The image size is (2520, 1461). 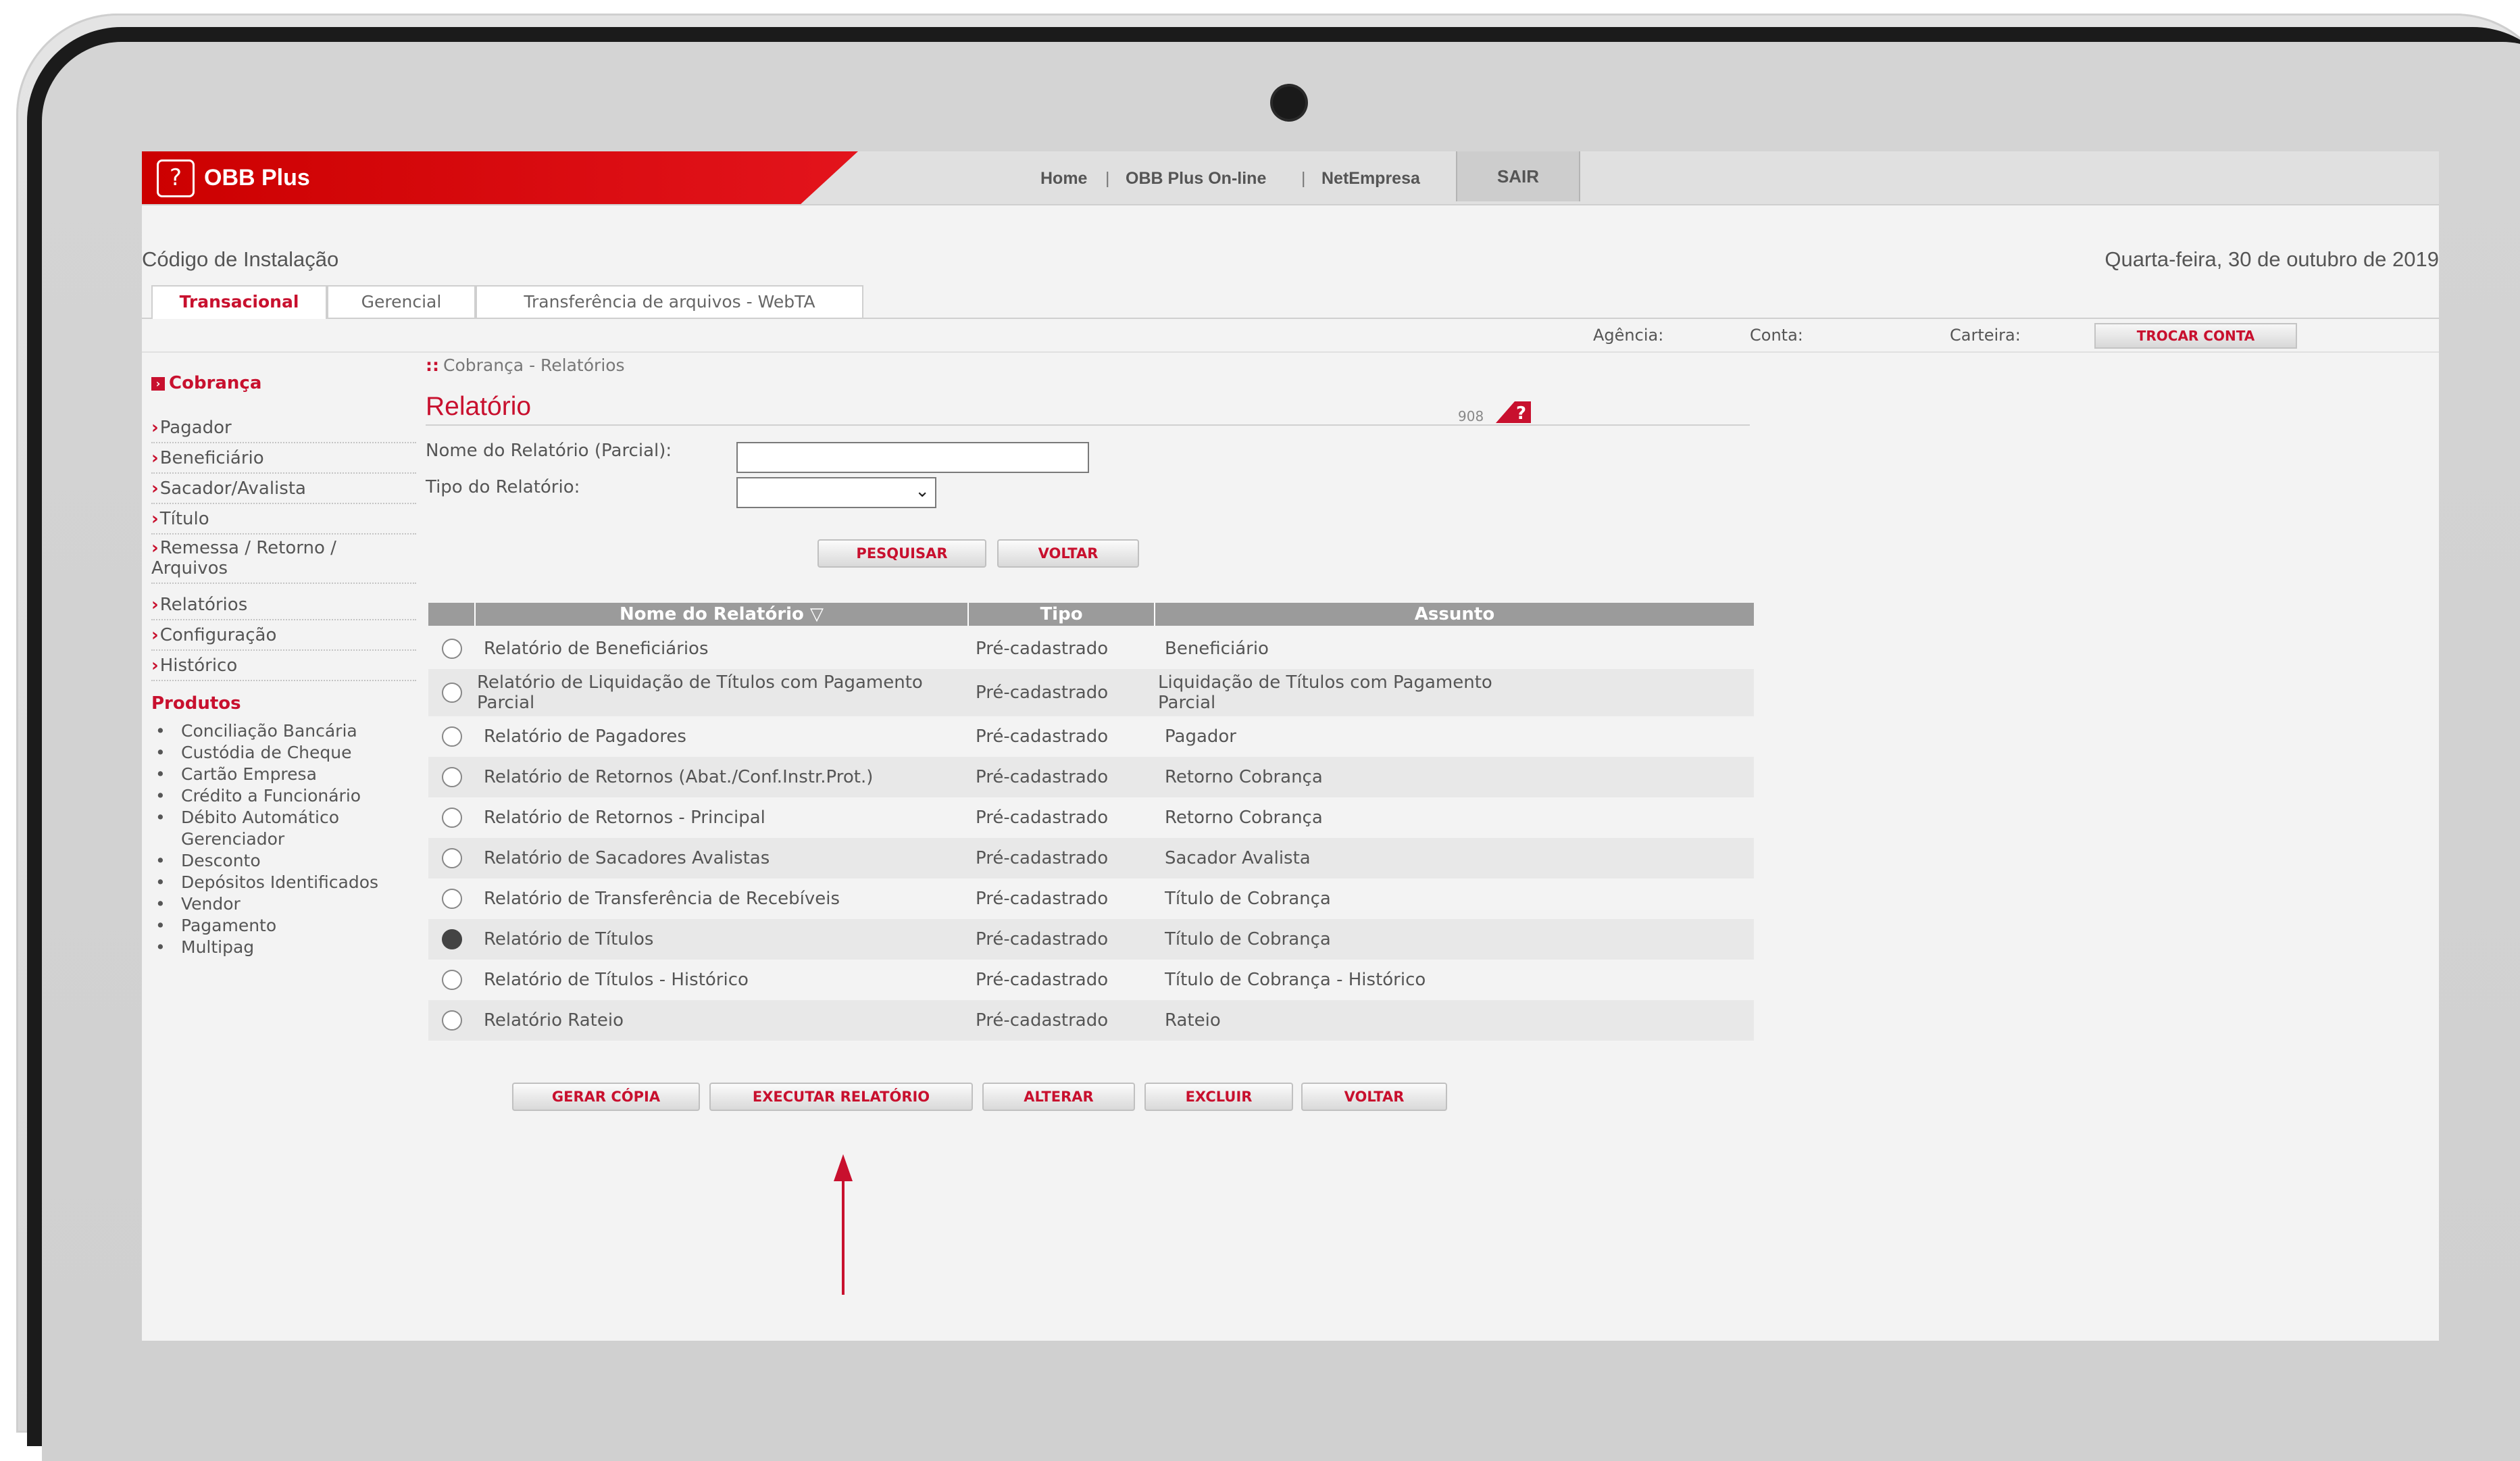 I want to click on logo-icon: ?, so click(x=176, y=178).